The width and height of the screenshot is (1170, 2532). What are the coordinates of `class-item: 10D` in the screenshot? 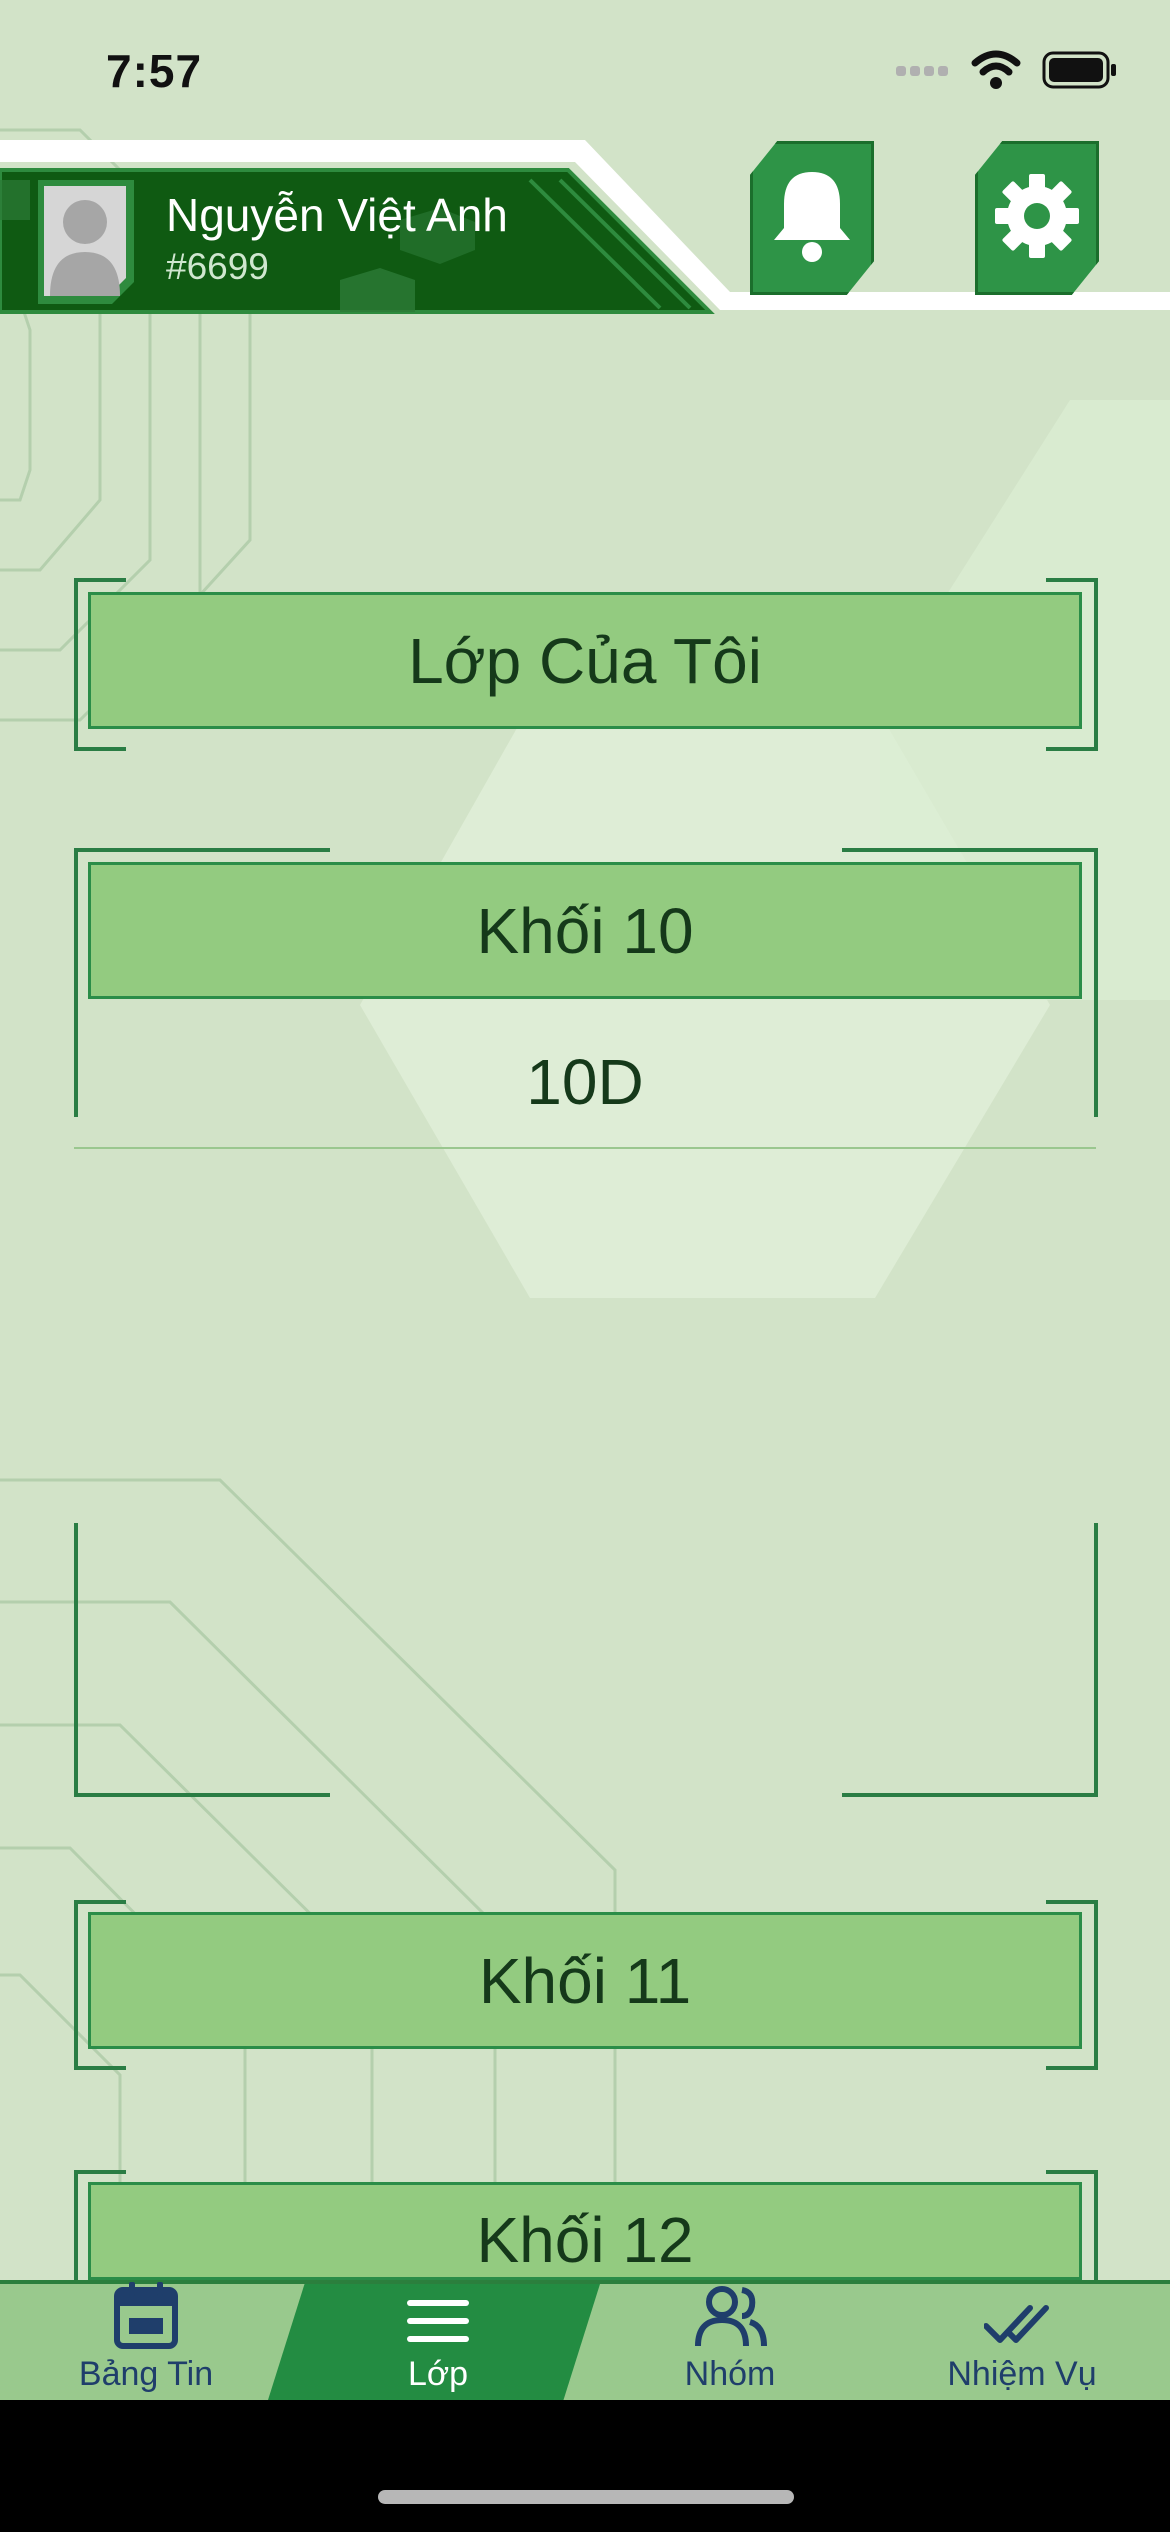 It's located at (585, 1082).